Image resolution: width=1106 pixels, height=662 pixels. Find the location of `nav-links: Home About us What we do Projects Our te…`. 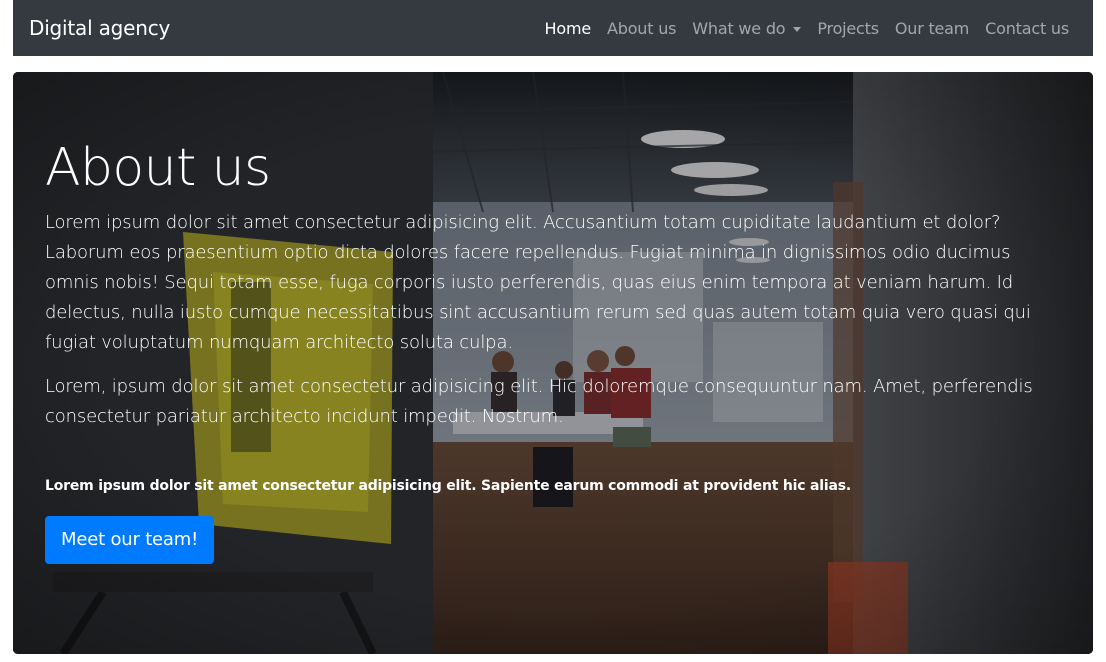

nav-links: Home About us What we do Projects Our te… is located at coordinates (807, 28).